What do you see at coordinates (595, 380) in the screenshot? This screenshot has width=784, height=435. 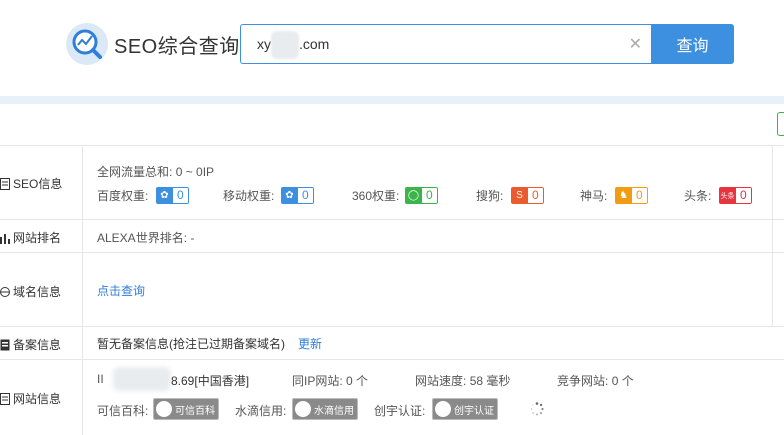 I see `competitor-sites: 竞争网站: 0 个` at bounding box center [595, 380].